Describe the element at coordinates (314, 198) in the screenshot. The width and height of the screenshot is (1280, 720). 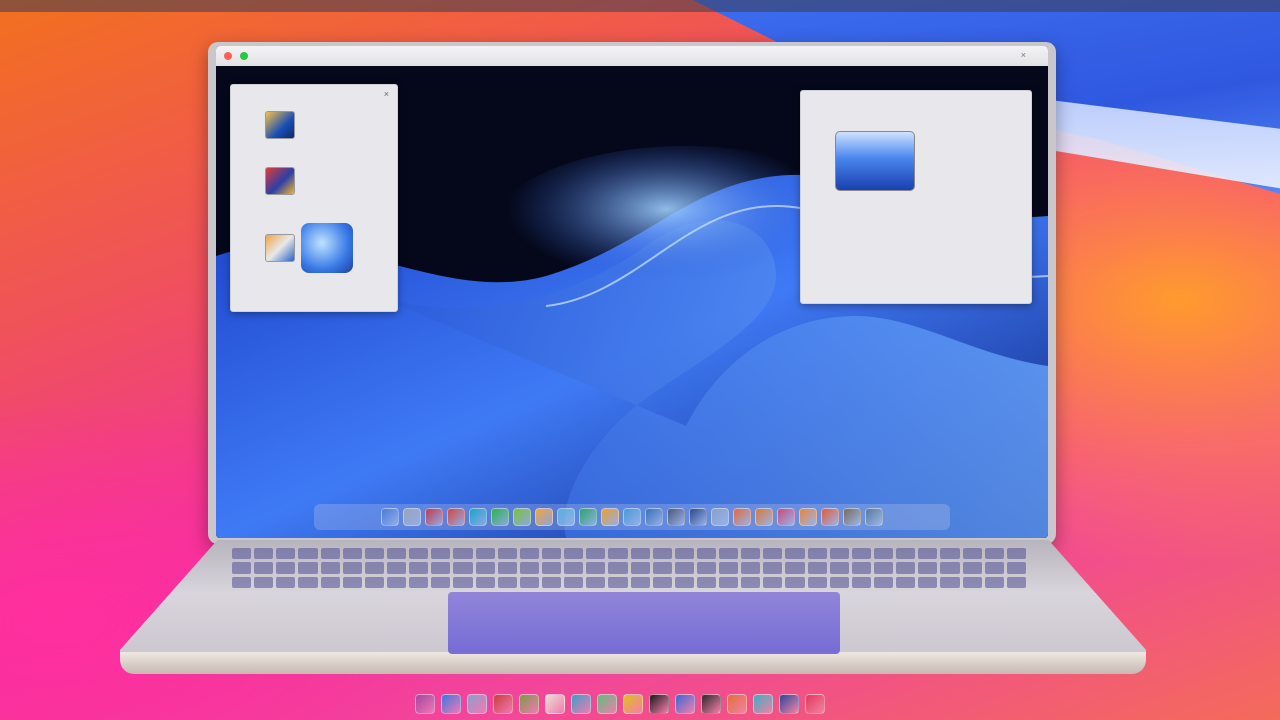
I see `left-file-panel: ×` at that location.